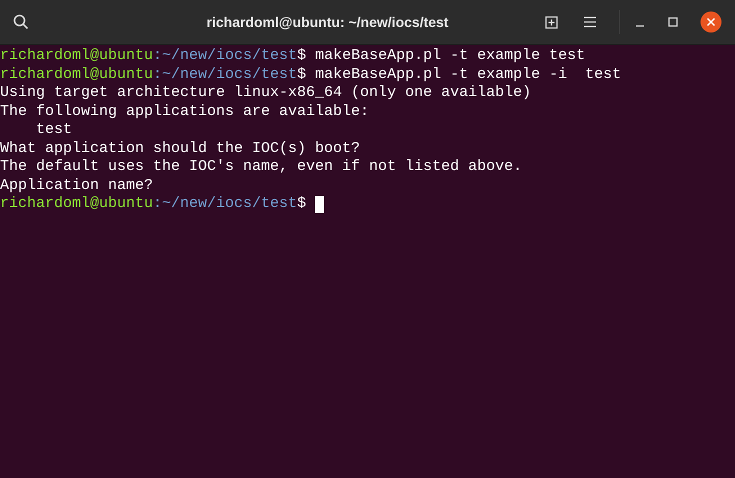 Image resolution: width=735 pixels, height=478 pixels. Describe the element at coordinates (266, 93) in the screenshot. I see `output-line: Using target architecture linux-x86_64 (only one available)` at that location.